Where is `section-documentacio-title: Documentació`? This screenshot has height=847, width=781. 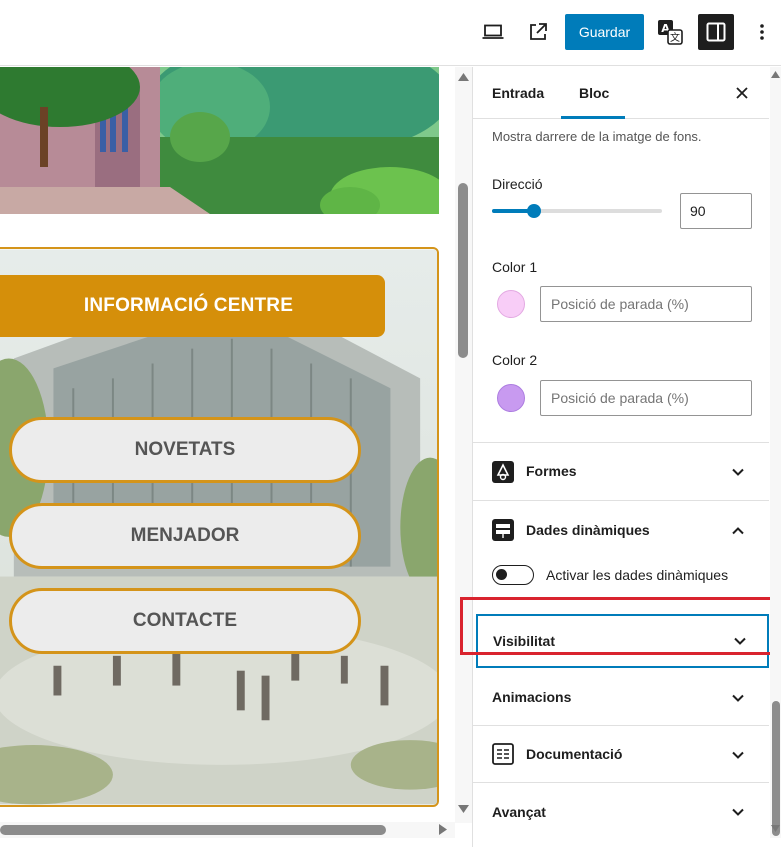 section-documentacio-title: Documentació is located at coordinates (574, 754).